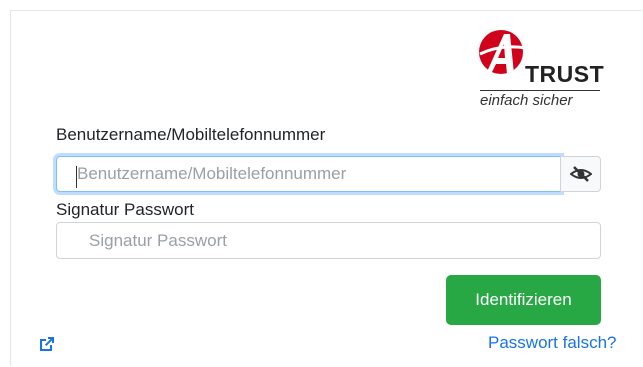 The width and height of the screenshot is (643, 367). I want to click on username-group, so click(328, 174).